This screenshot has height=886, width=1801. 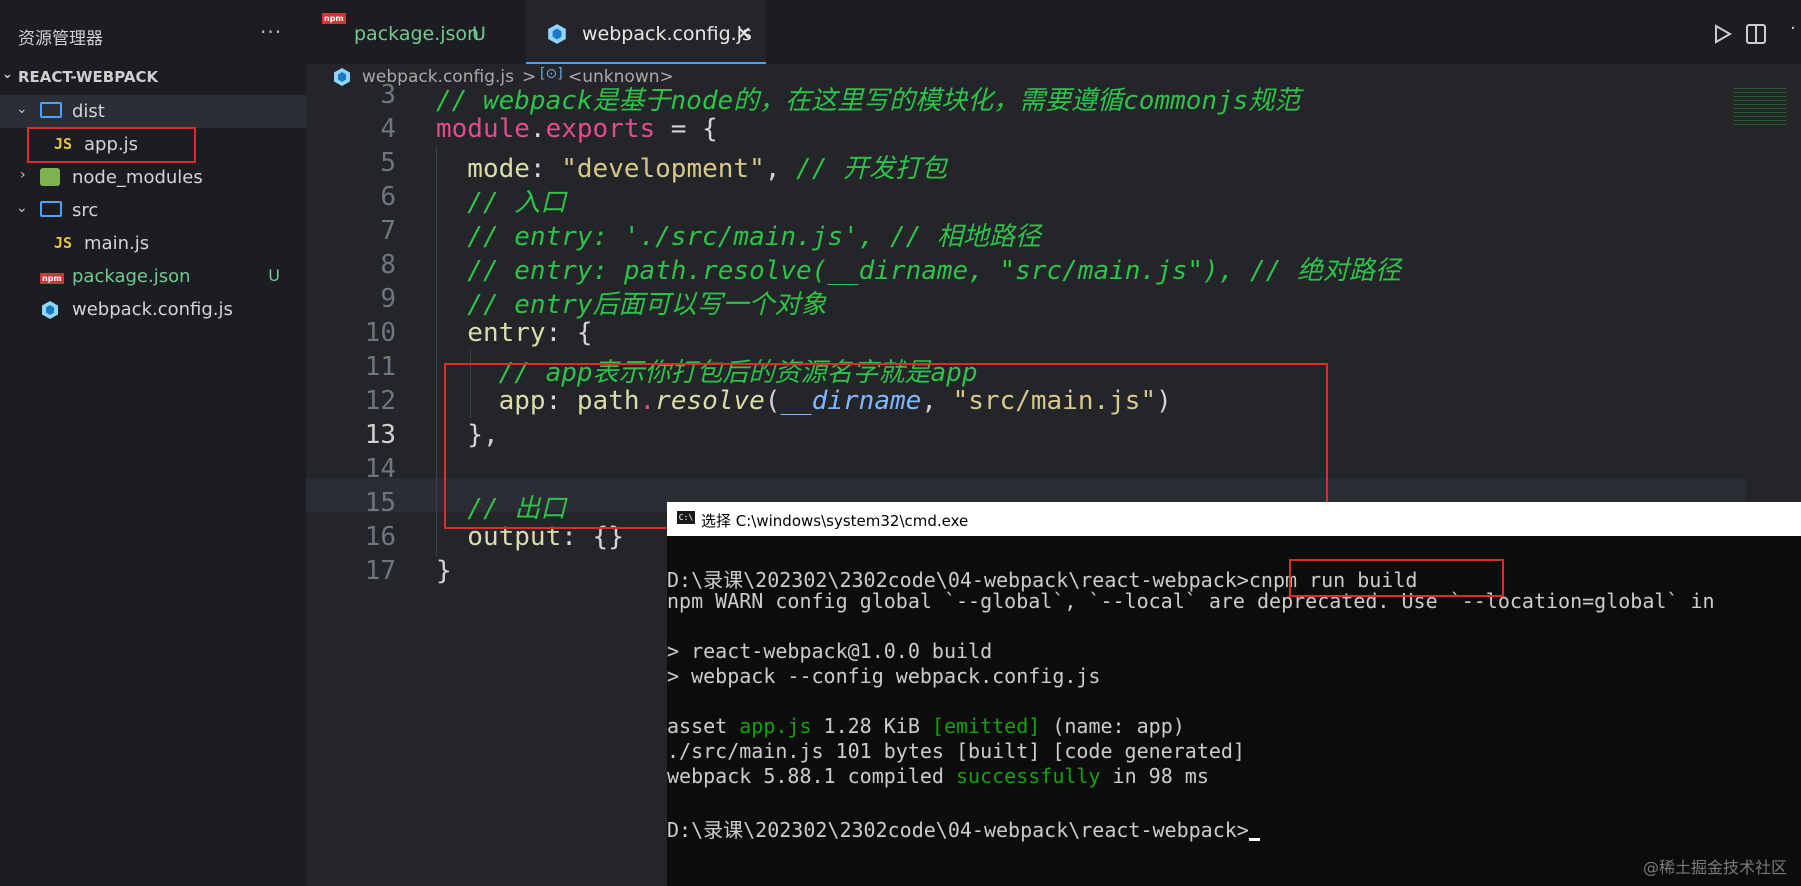 What do you see at coordinates (85, 210) in the screenshot?
I see `tree-item-label: src` at bounding box center [85, 210].